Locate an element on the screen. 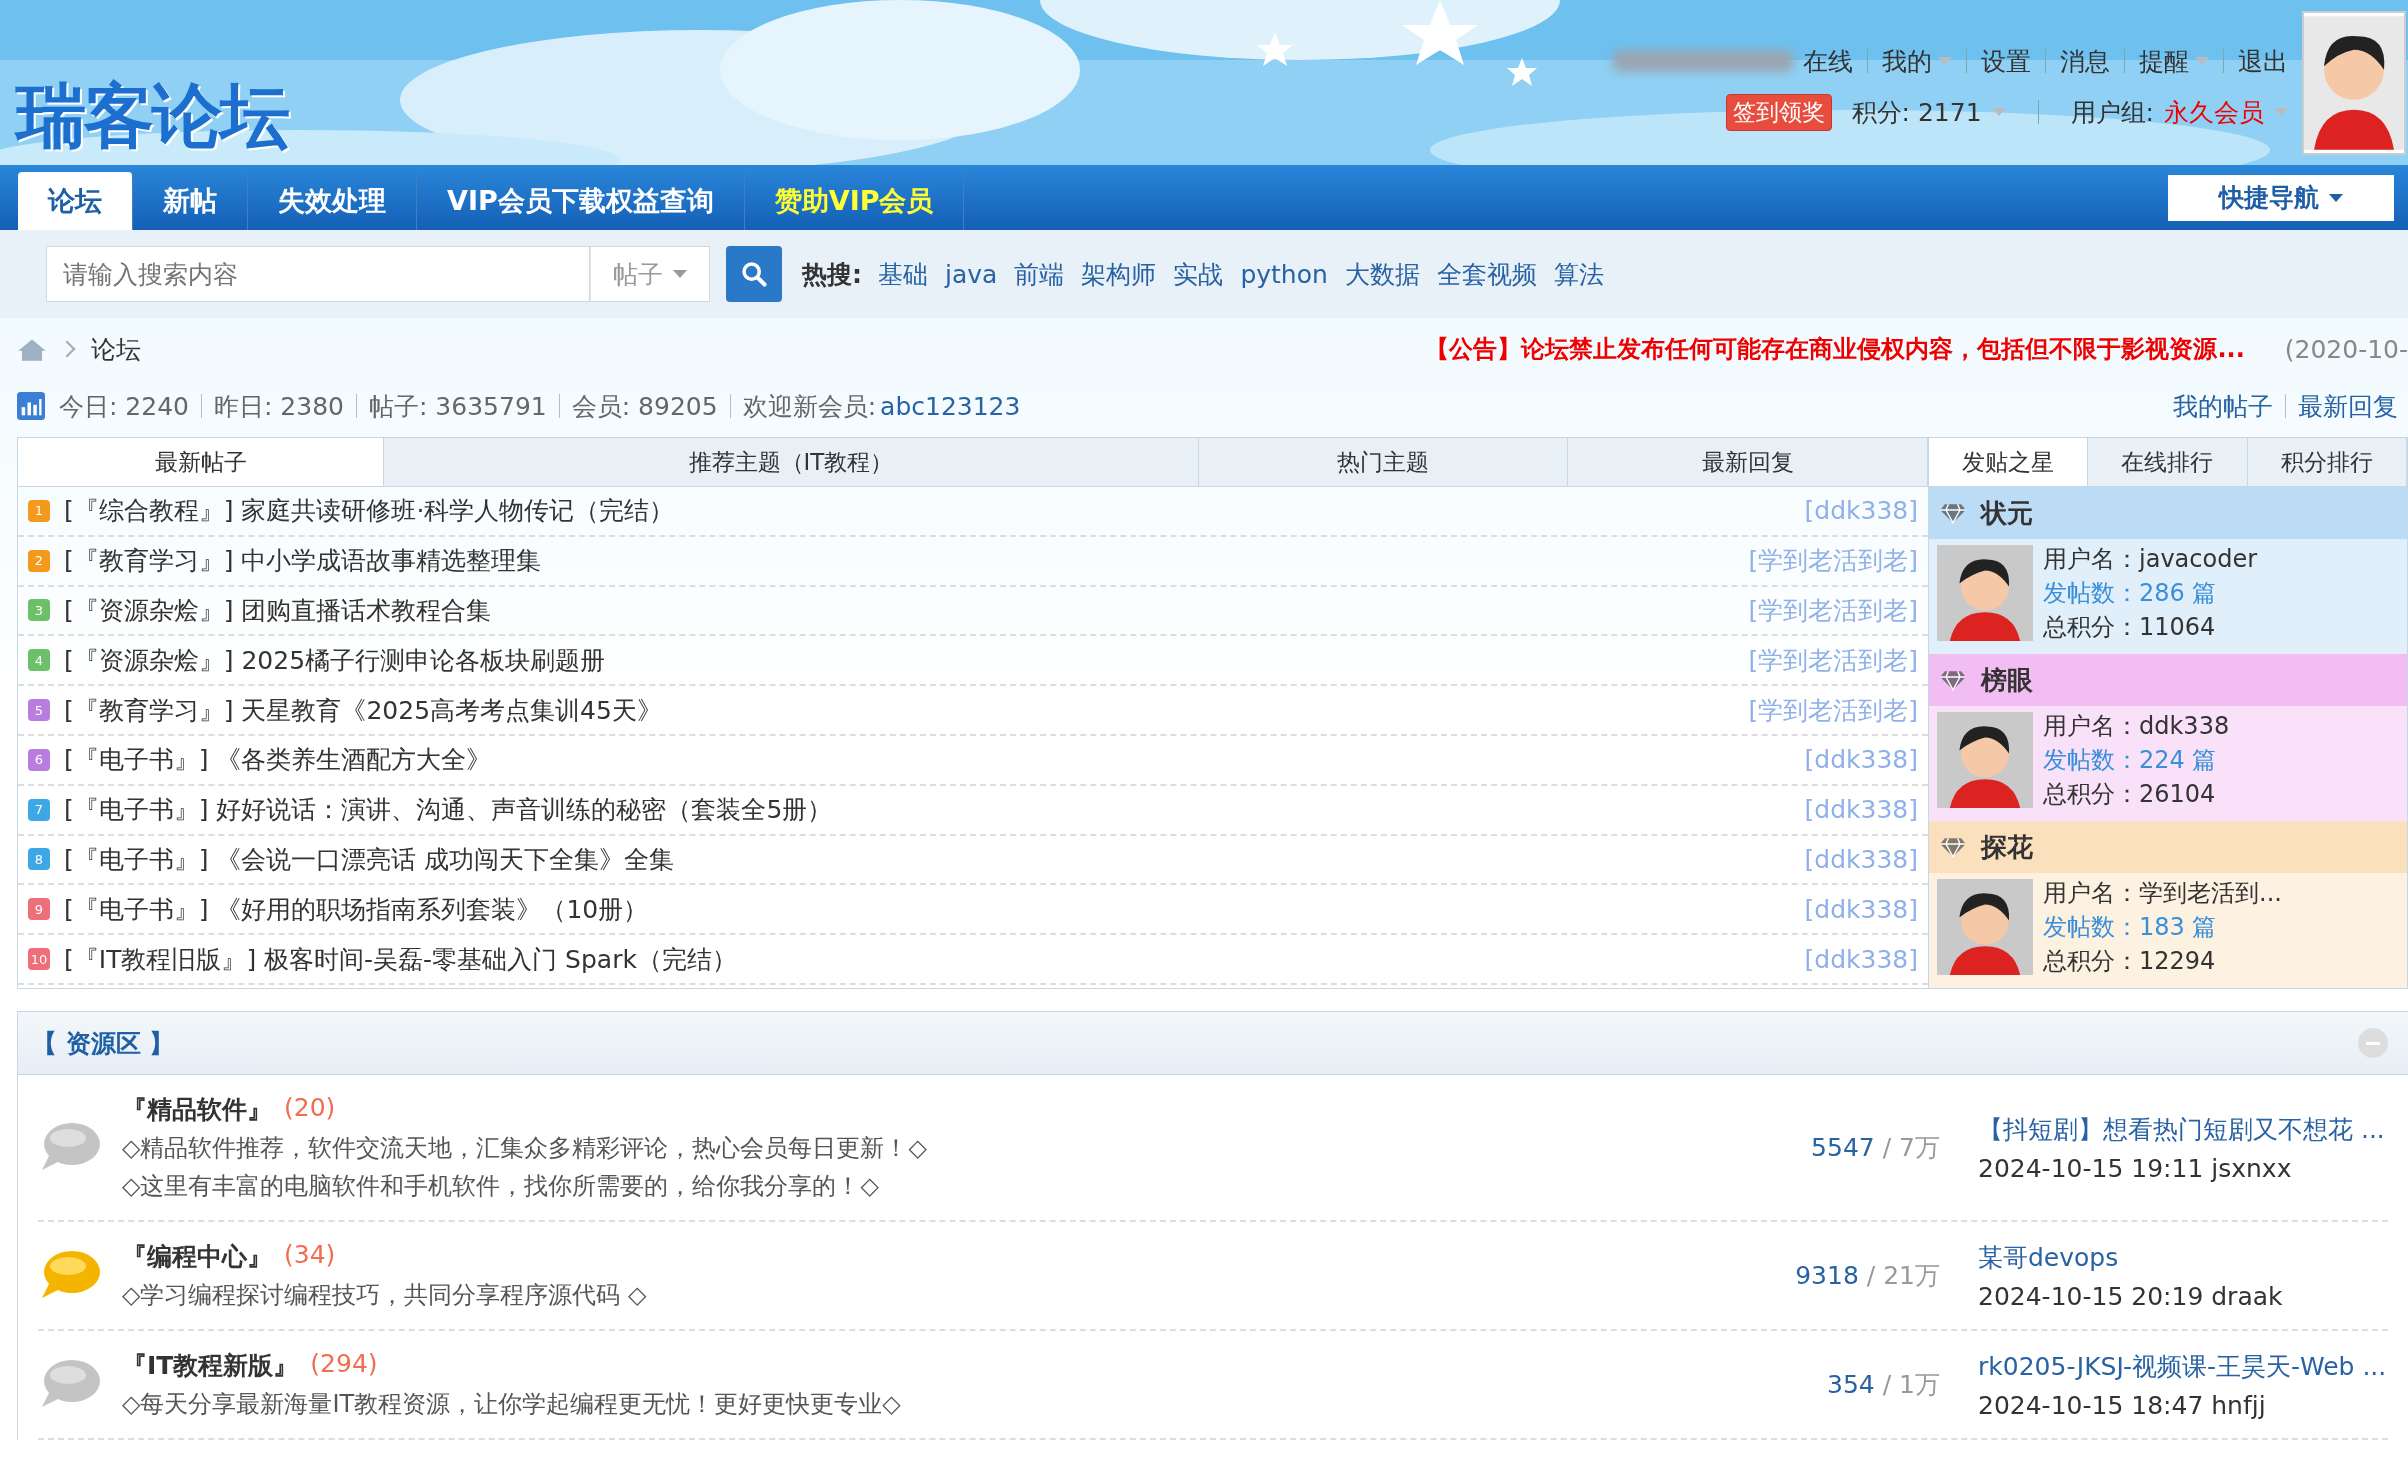 This screenshot has height=1480, width=2408. rank-badge: 6 is located at coordinates (39, 759).